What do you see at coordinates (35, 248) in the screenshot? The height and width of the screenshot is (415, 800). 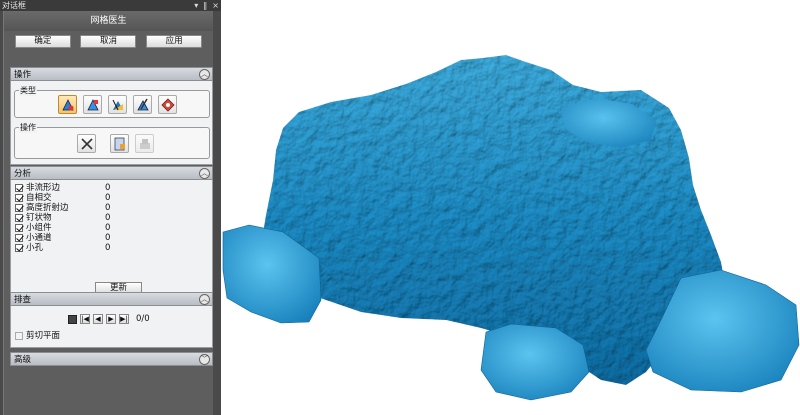 I see `item-label: 小孔` at bounding box center [35, 248].